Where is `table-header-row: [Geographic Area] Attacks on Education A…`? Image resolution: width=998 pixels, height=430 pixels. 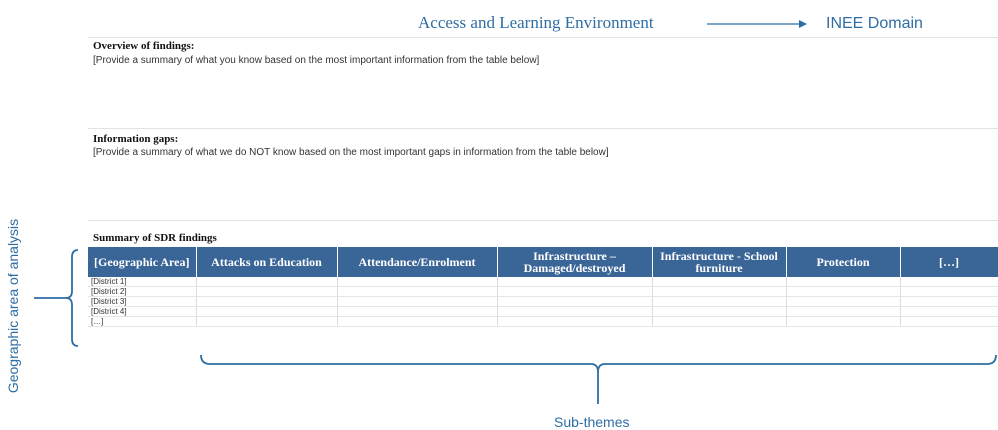 table-header-row: [Geographic Area] Attacks on Education A… is located at coordinates (543, 262).